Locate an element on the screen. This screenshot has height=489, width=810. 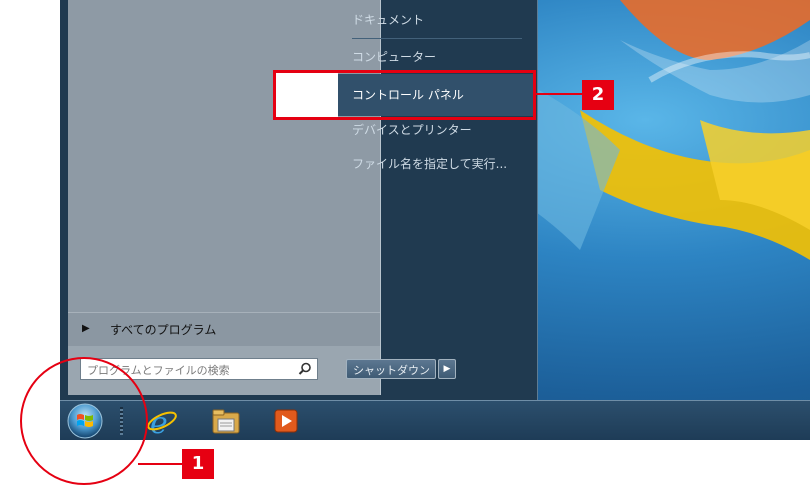
step-badge-2: 2 is located at coordinates (598, 95).